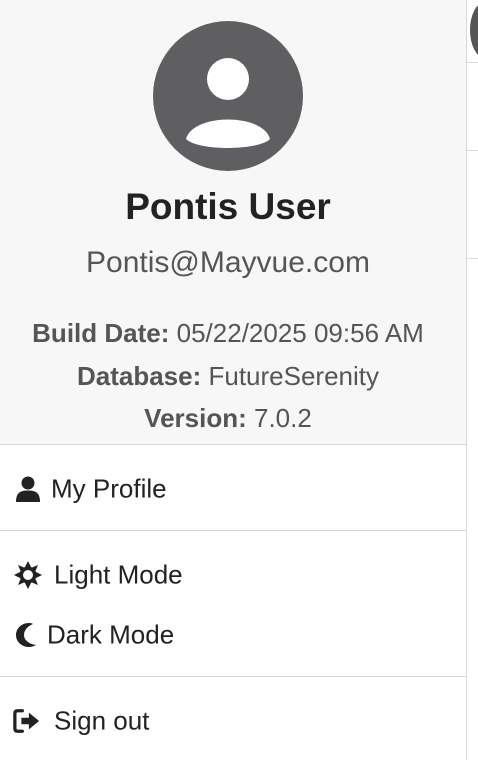  Describe the element at coordinates (27, 721) in the screenshot. I see `sign-out-icon` at that location.